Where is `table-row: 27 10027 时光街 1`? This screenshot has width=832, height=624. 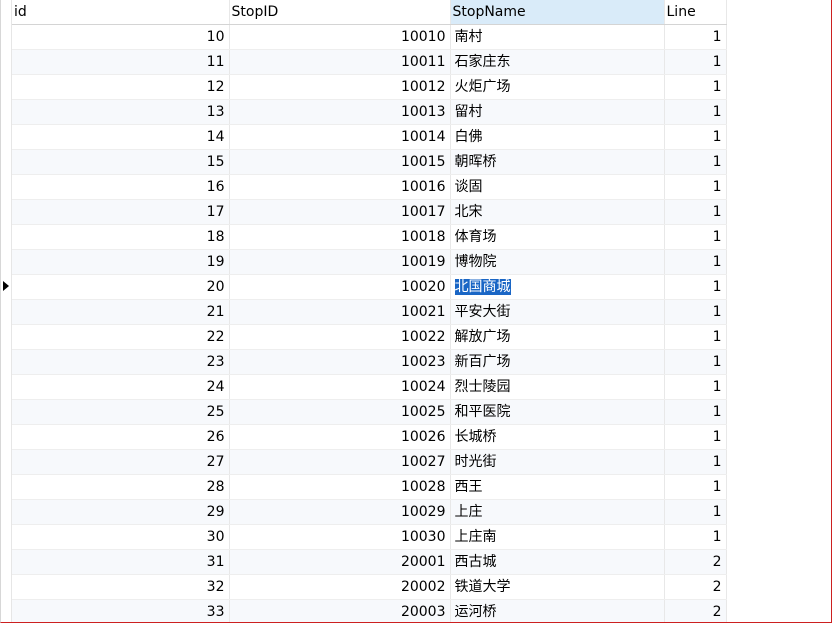
table-row: 27 10027 时光街 1 is located at coordinates (369, 462).